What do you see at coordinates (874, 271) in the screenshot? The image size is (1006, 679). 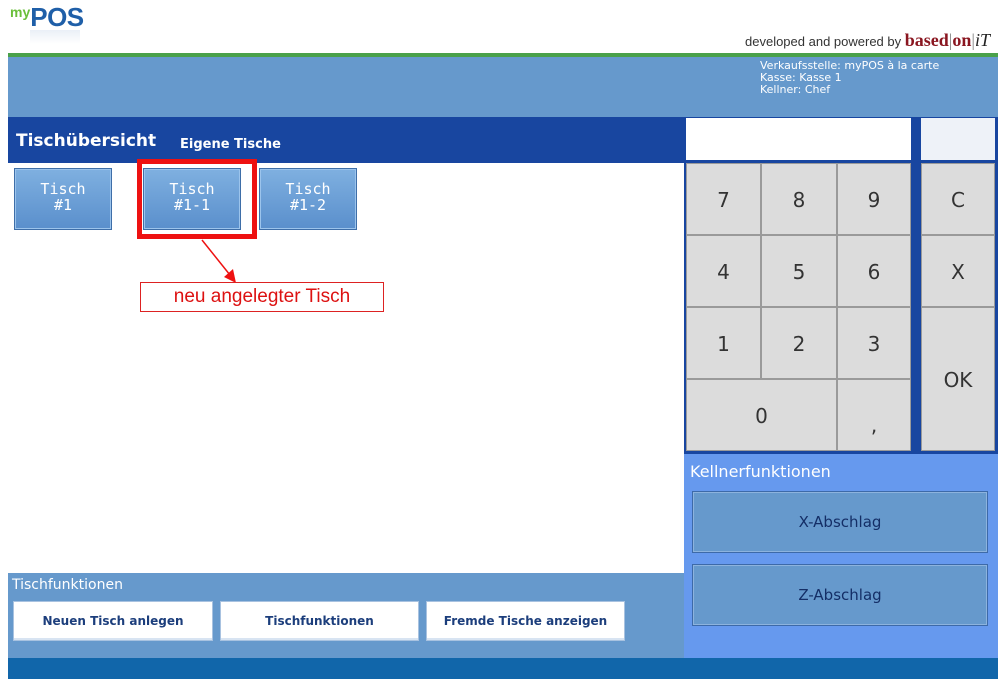 I see `key-6: 6` at bounding box center [874, 271].